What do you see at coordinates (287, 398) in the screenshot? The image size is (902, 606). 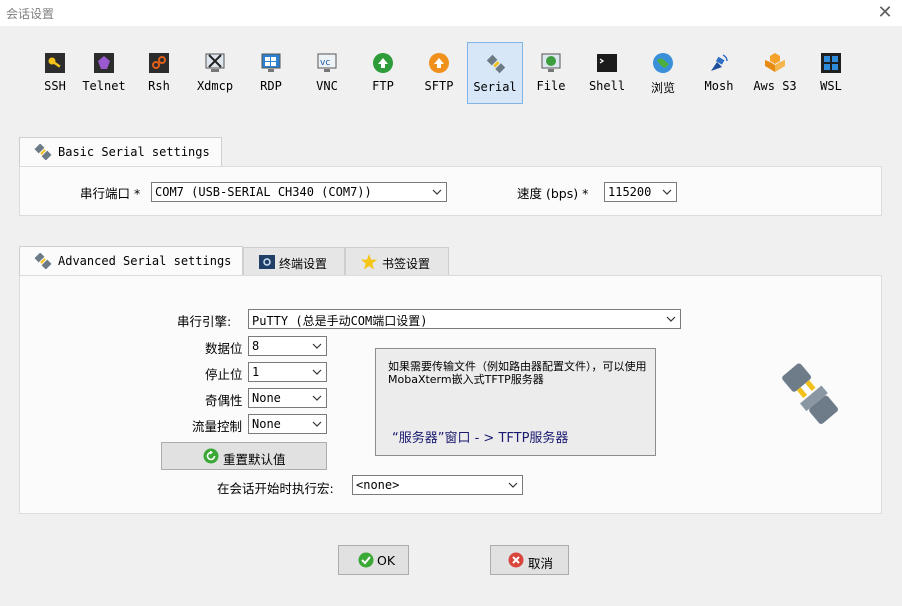 I see `parity-select: None` at bounding box center [287, 398].